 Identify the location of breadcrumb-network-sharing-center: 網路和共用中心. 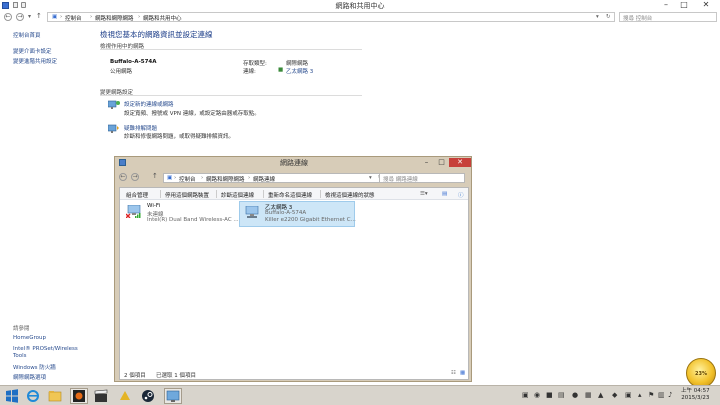
(162, 18).